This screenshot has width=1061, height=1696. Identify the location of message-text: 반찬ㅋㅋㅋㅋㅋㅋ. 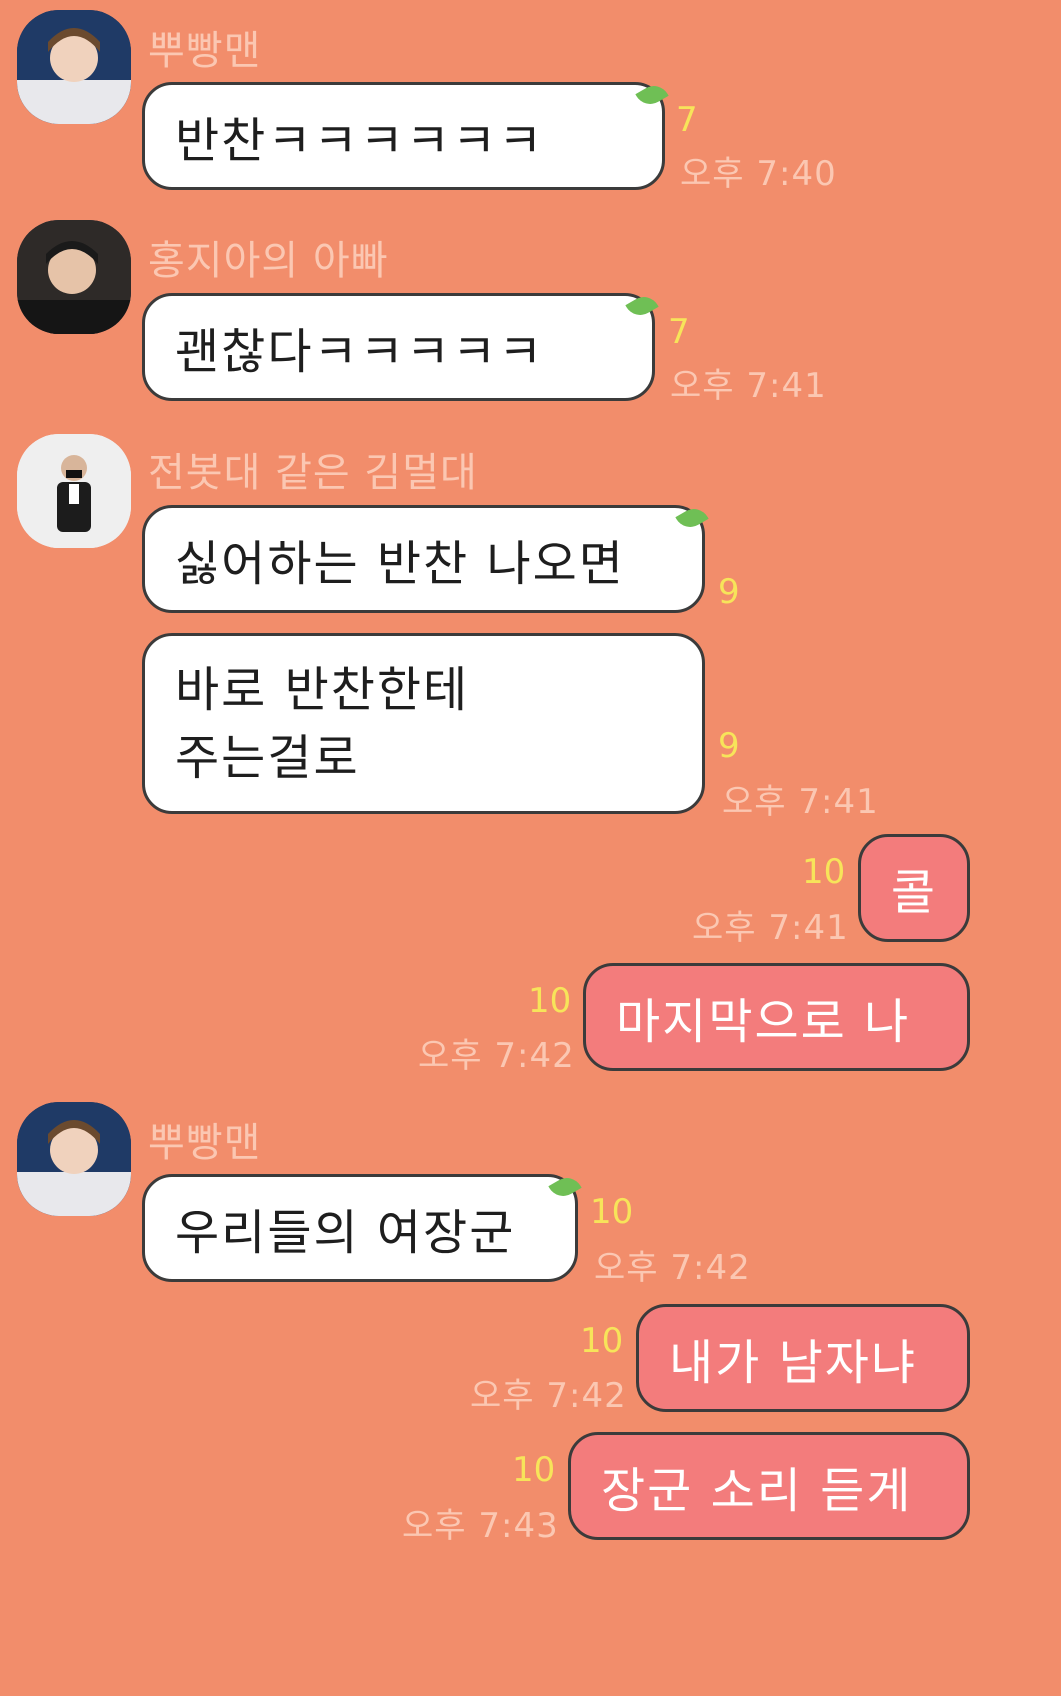
(360, 141).